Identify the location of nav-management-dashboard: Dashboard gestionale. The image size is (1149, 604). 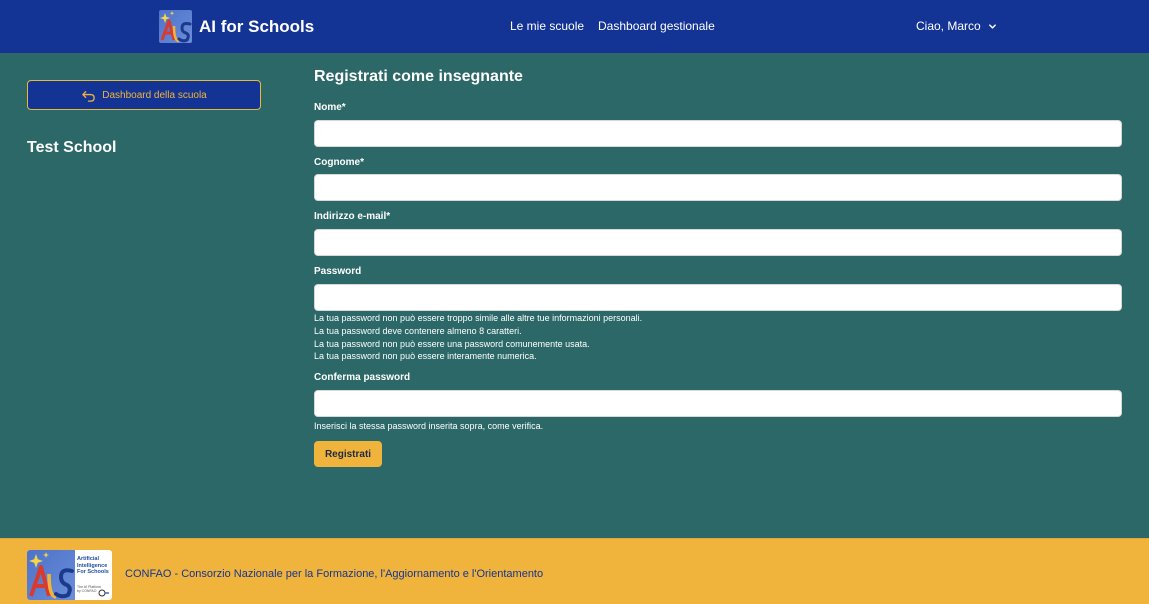
(656, 26).